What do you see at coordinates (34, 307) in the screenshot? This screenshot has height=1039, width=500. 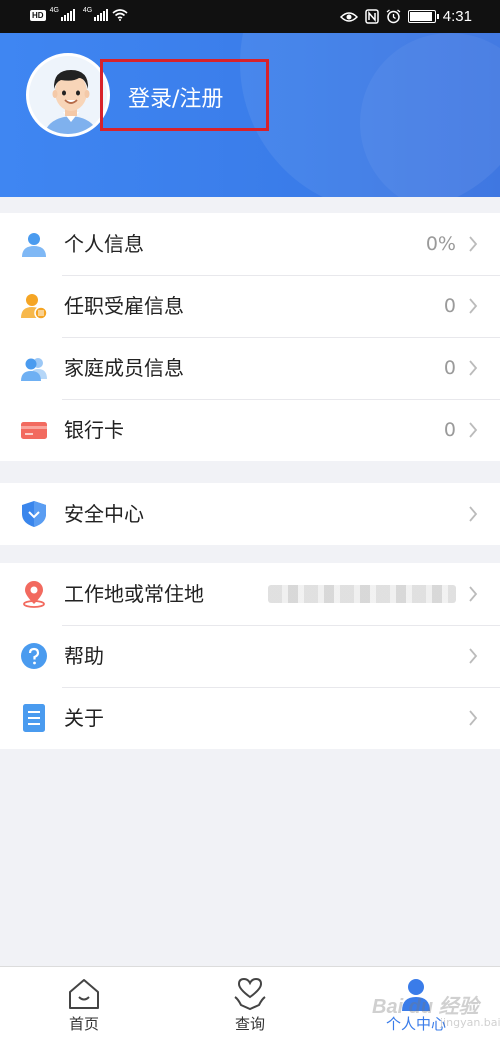 I see `employment-icon` at bounding box center [34, 307].